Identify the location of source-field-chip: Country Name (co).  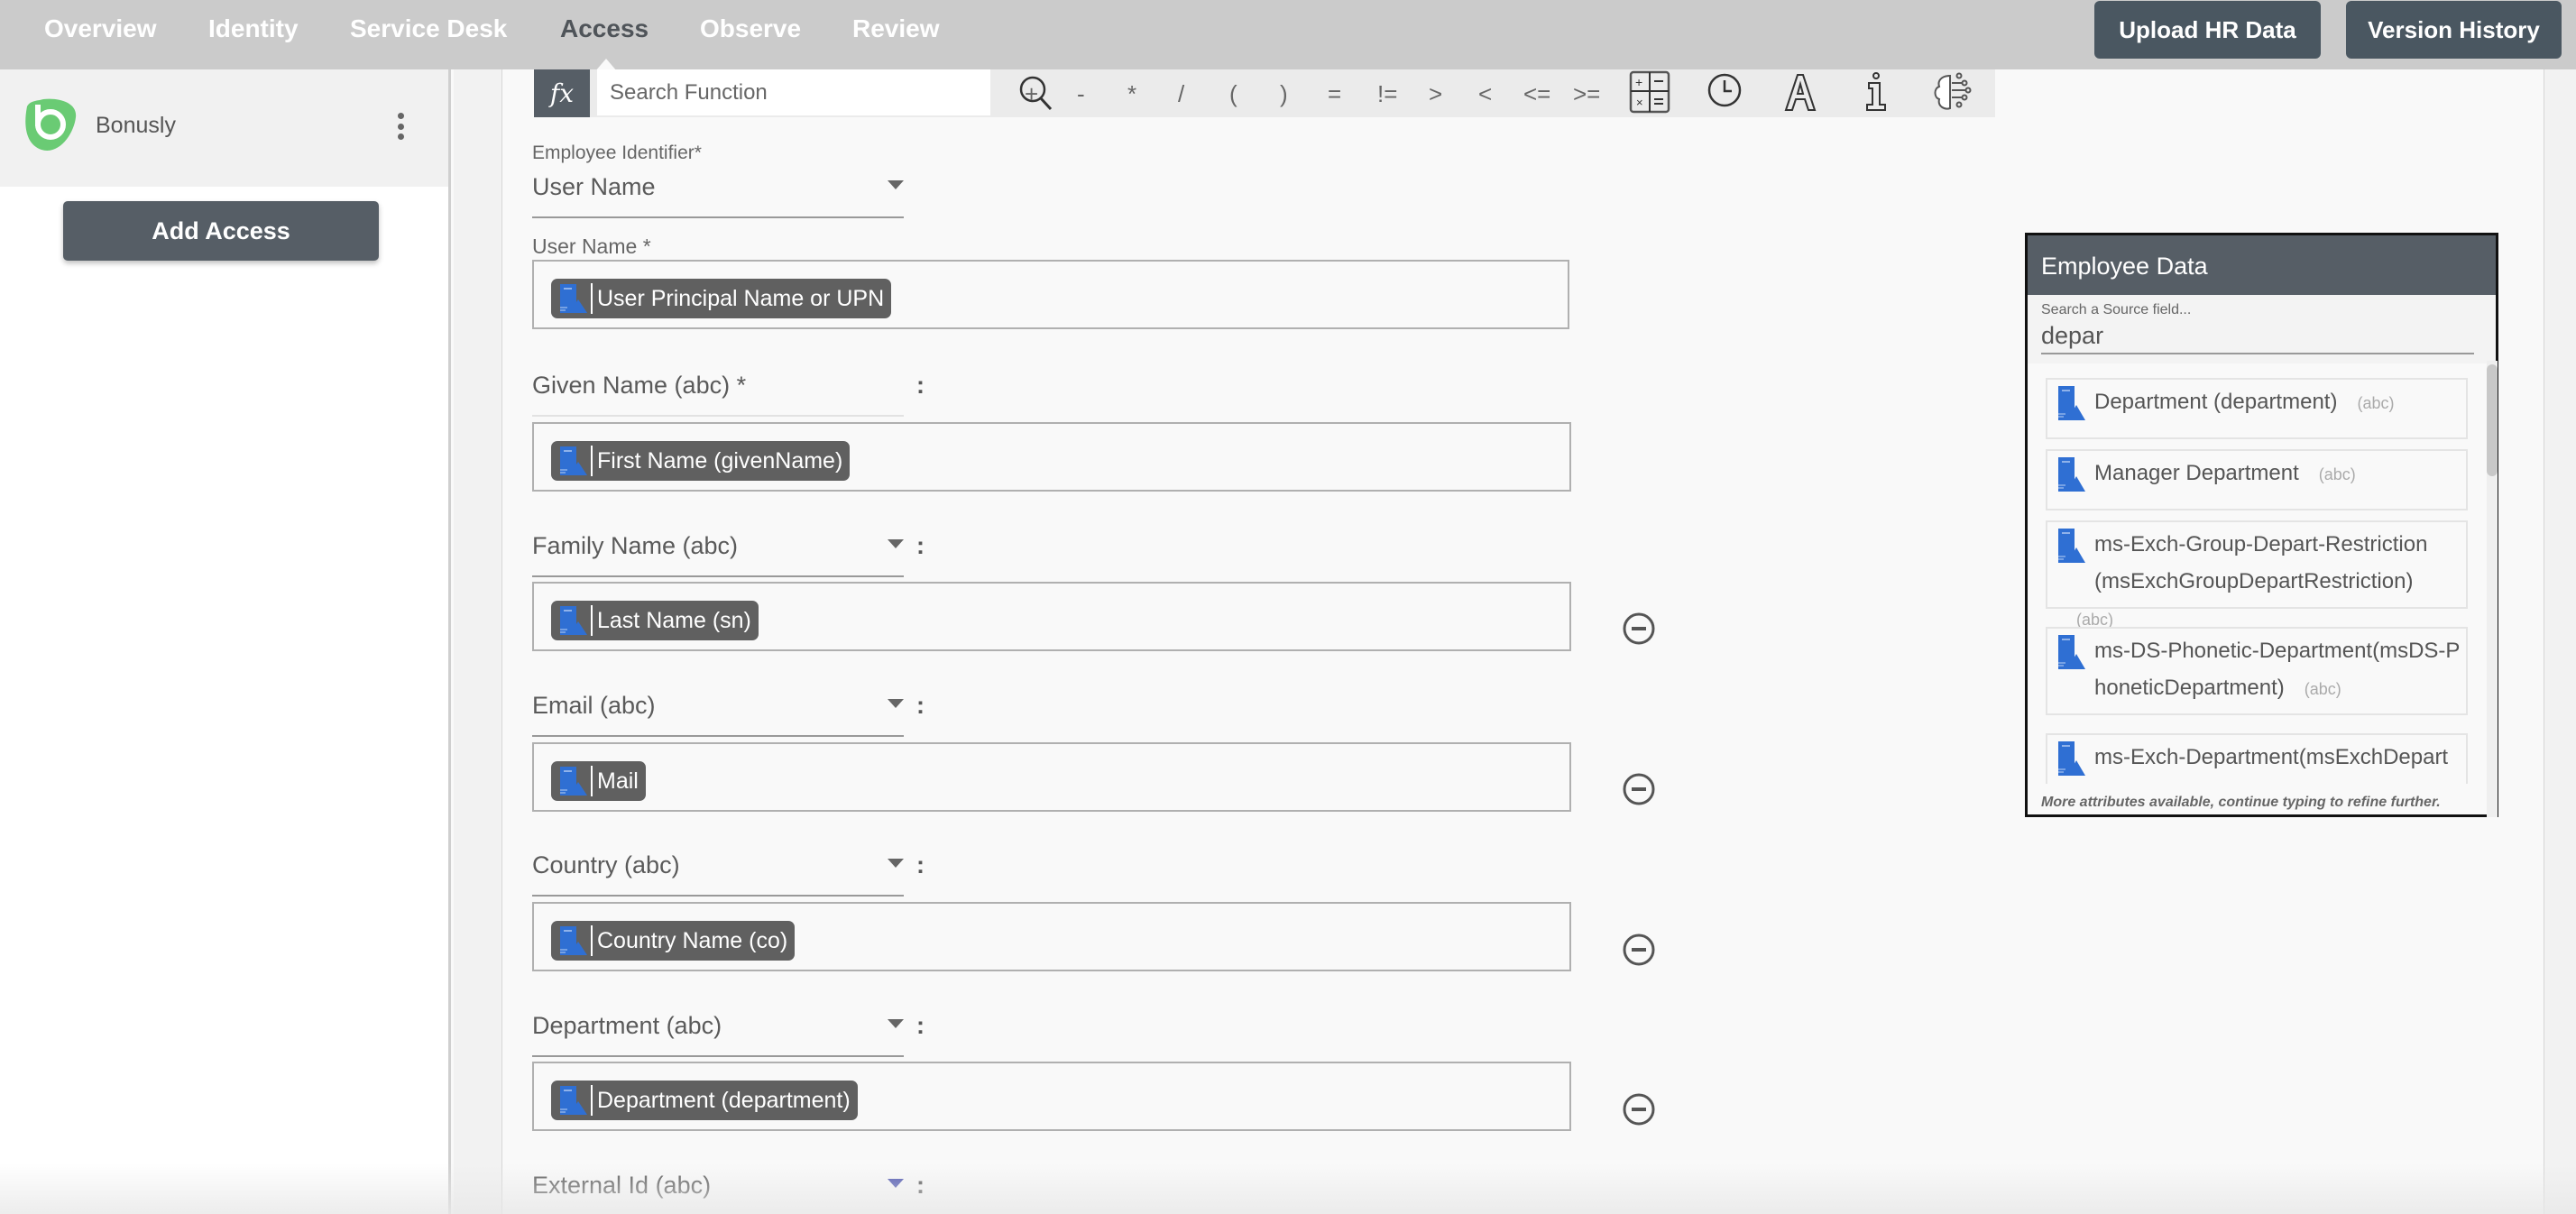
(674, 941).